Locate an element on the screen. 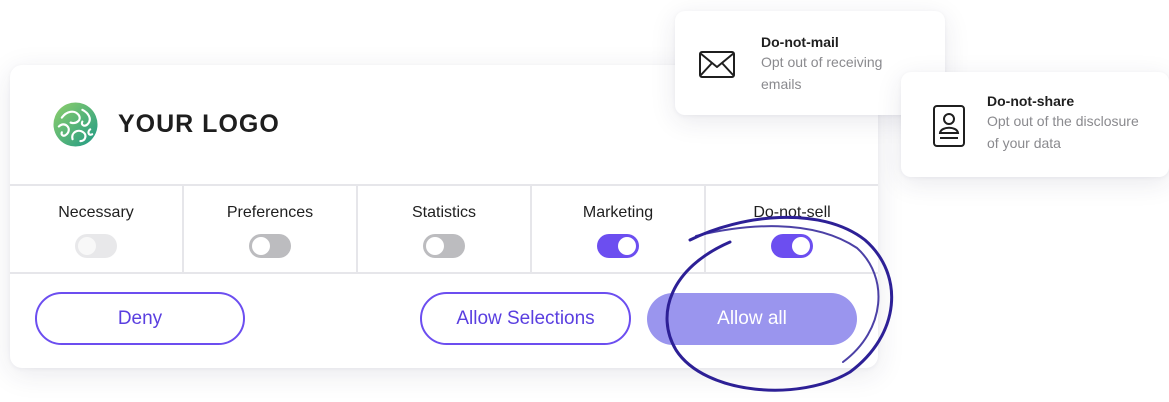 This screenshot has height=402, width=1169. do-not-mail-text: Do-not-mail Opt out of receiving emails is located at coordinates (841, 64).